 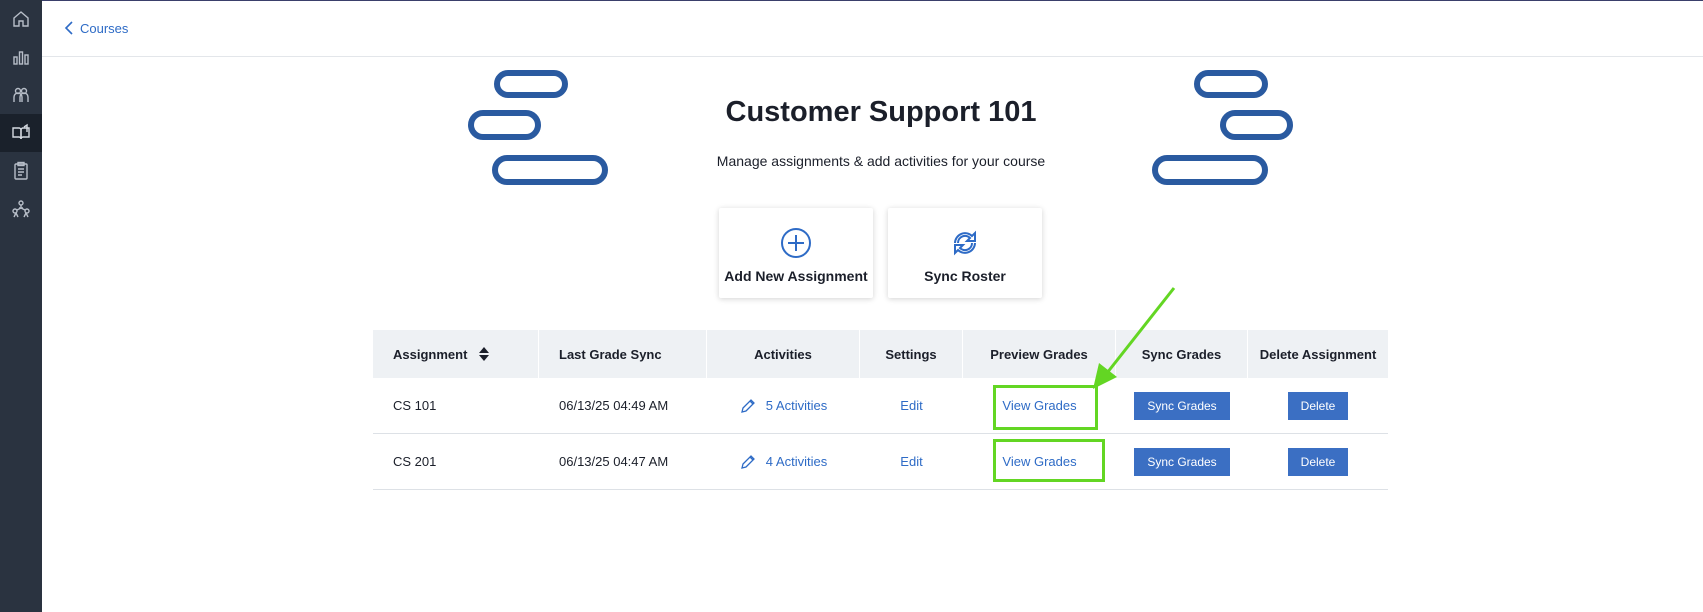 I want to click on home-icon, so click(x=21, y=19).